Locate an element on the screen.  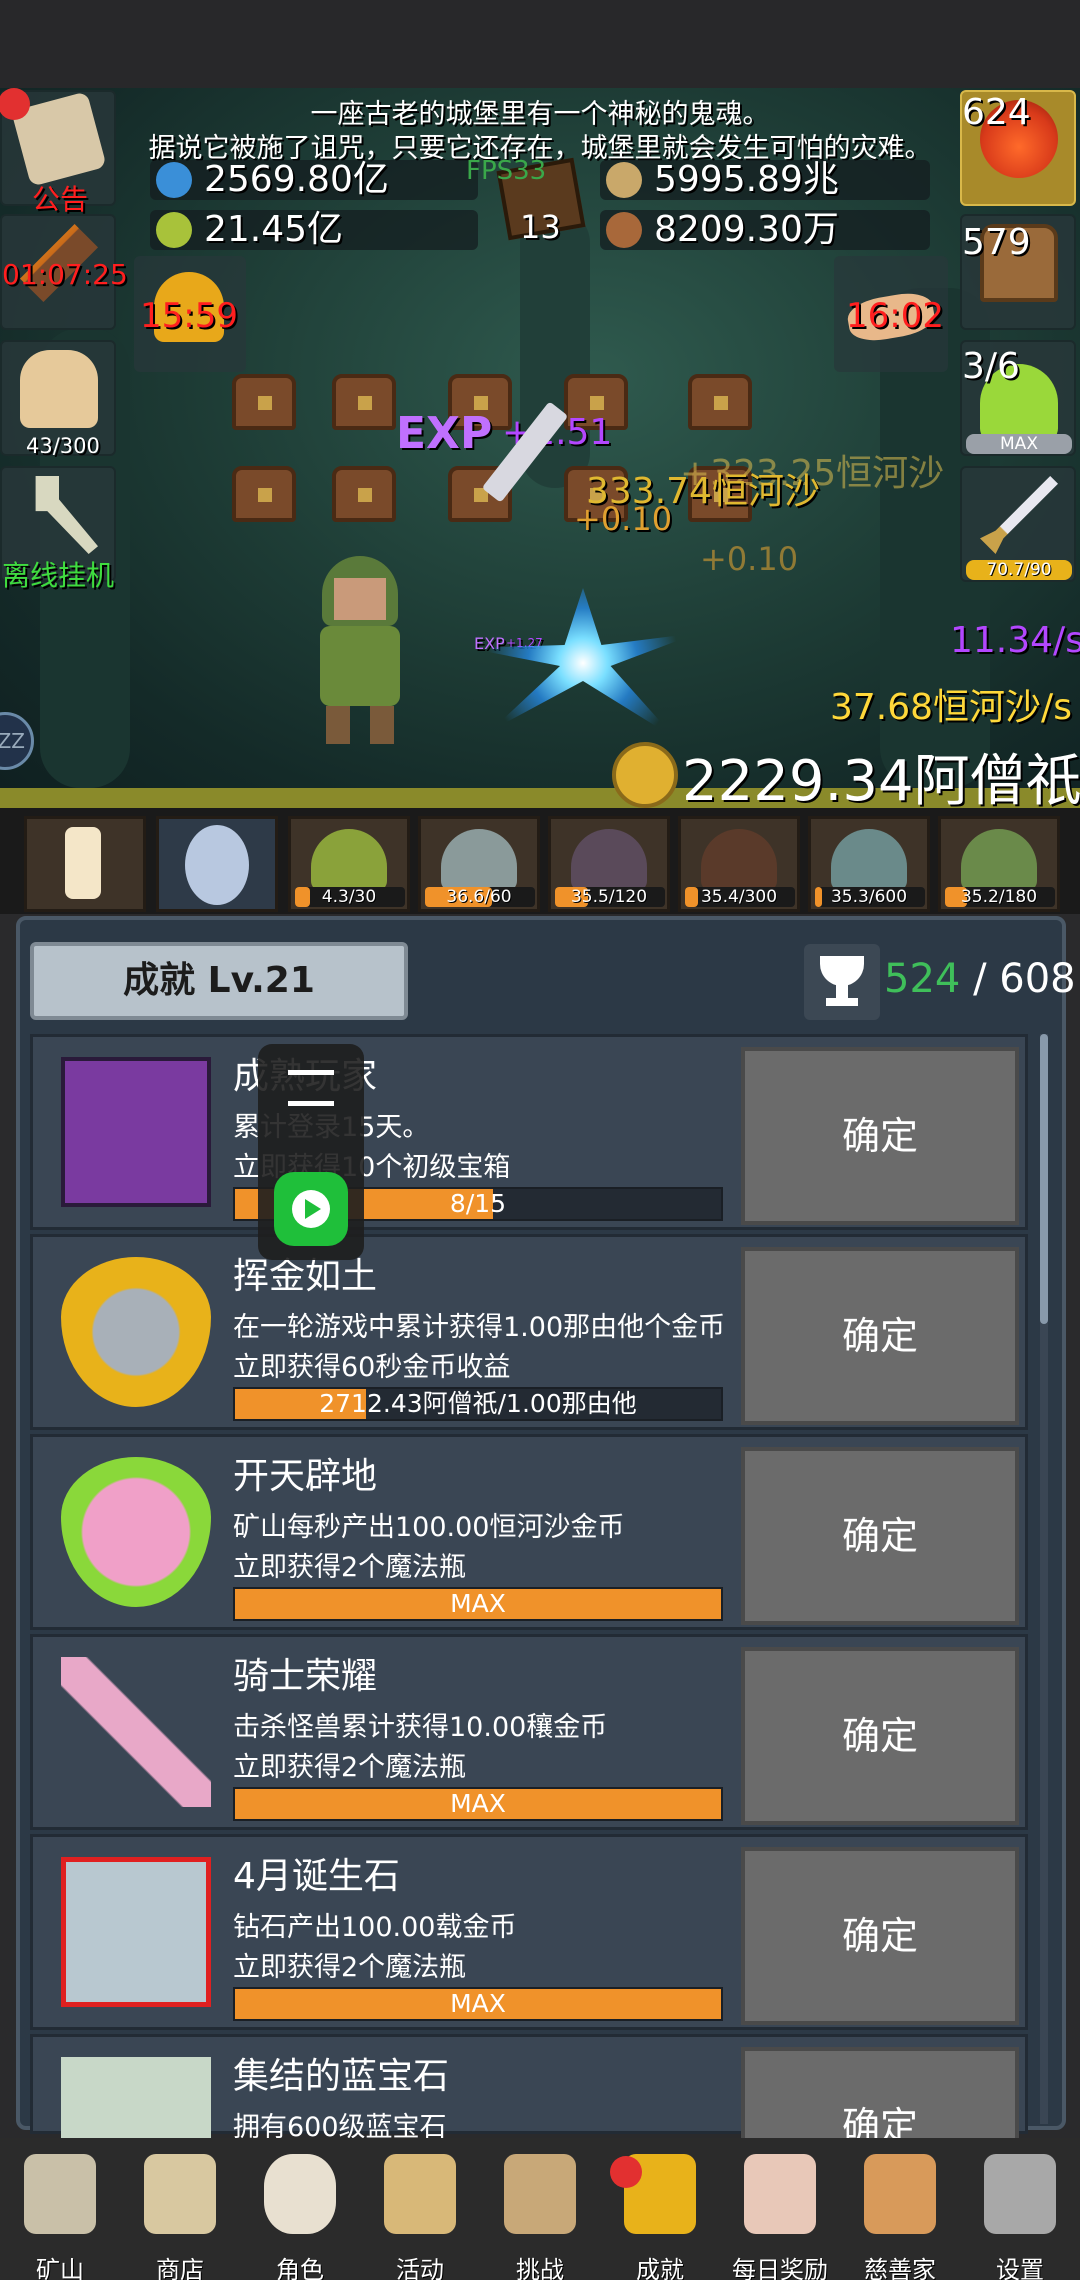
gold-float-small-1: +0.10 is located at coordinates (623, 519).